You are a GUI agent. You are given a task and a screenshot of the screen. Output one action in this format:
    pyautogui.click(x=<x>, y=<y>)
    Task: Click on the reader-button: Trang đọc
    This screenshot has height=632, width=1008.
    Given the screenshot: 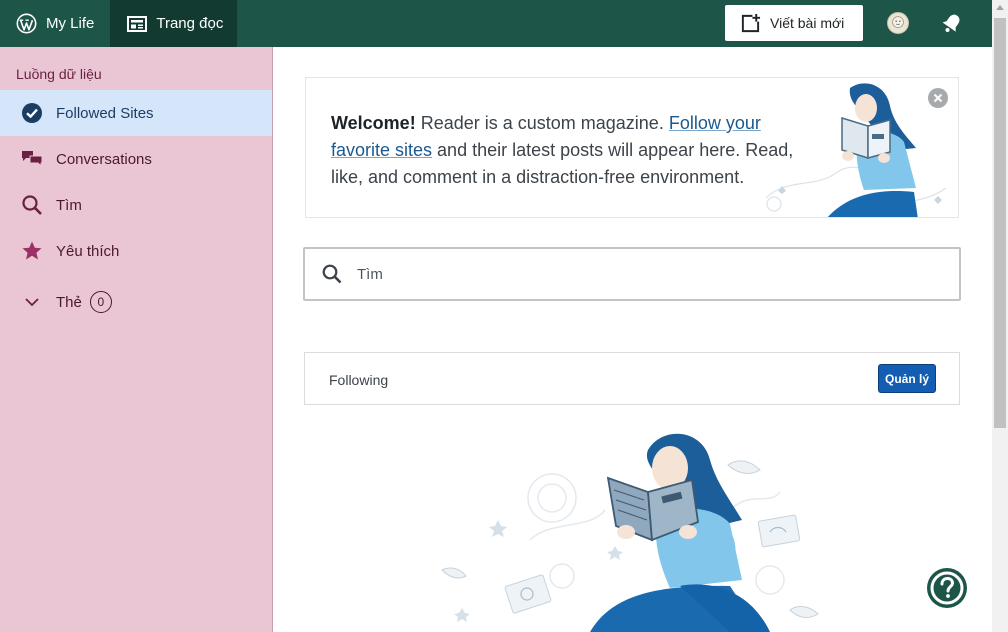 What is the action you would take?
    pyautogui.click(x=174, y=23)
    